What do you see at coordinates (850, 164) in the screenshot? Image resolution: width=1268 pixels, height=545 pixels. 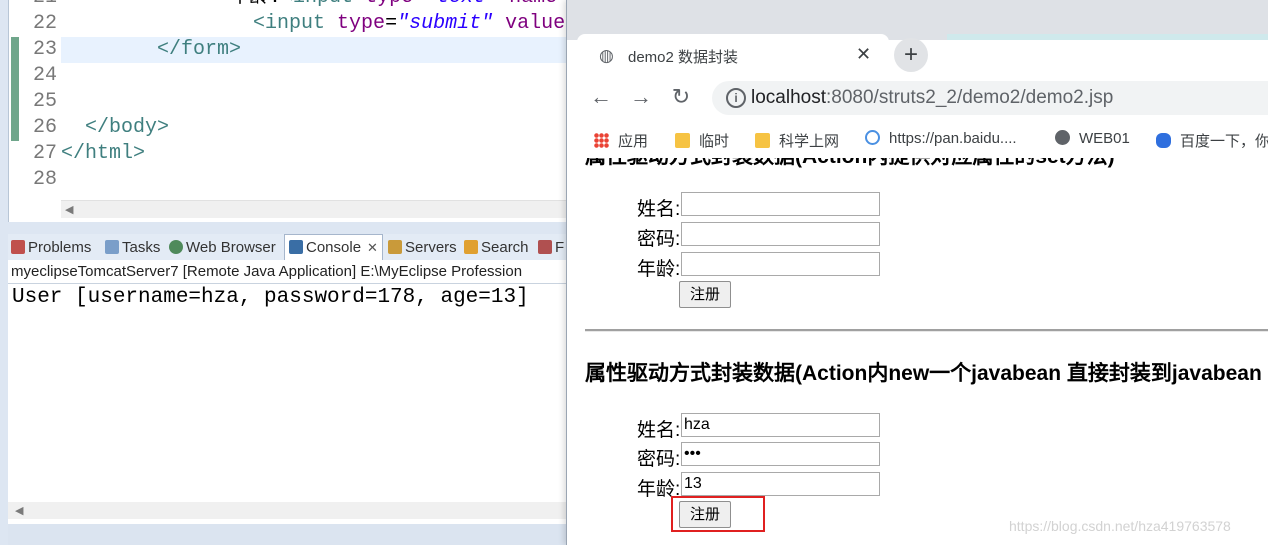 I see `section-heading-1: 属性驱动方式封装数据(Action内提供对应属性的set方法)` at bounding box center [850, 164].